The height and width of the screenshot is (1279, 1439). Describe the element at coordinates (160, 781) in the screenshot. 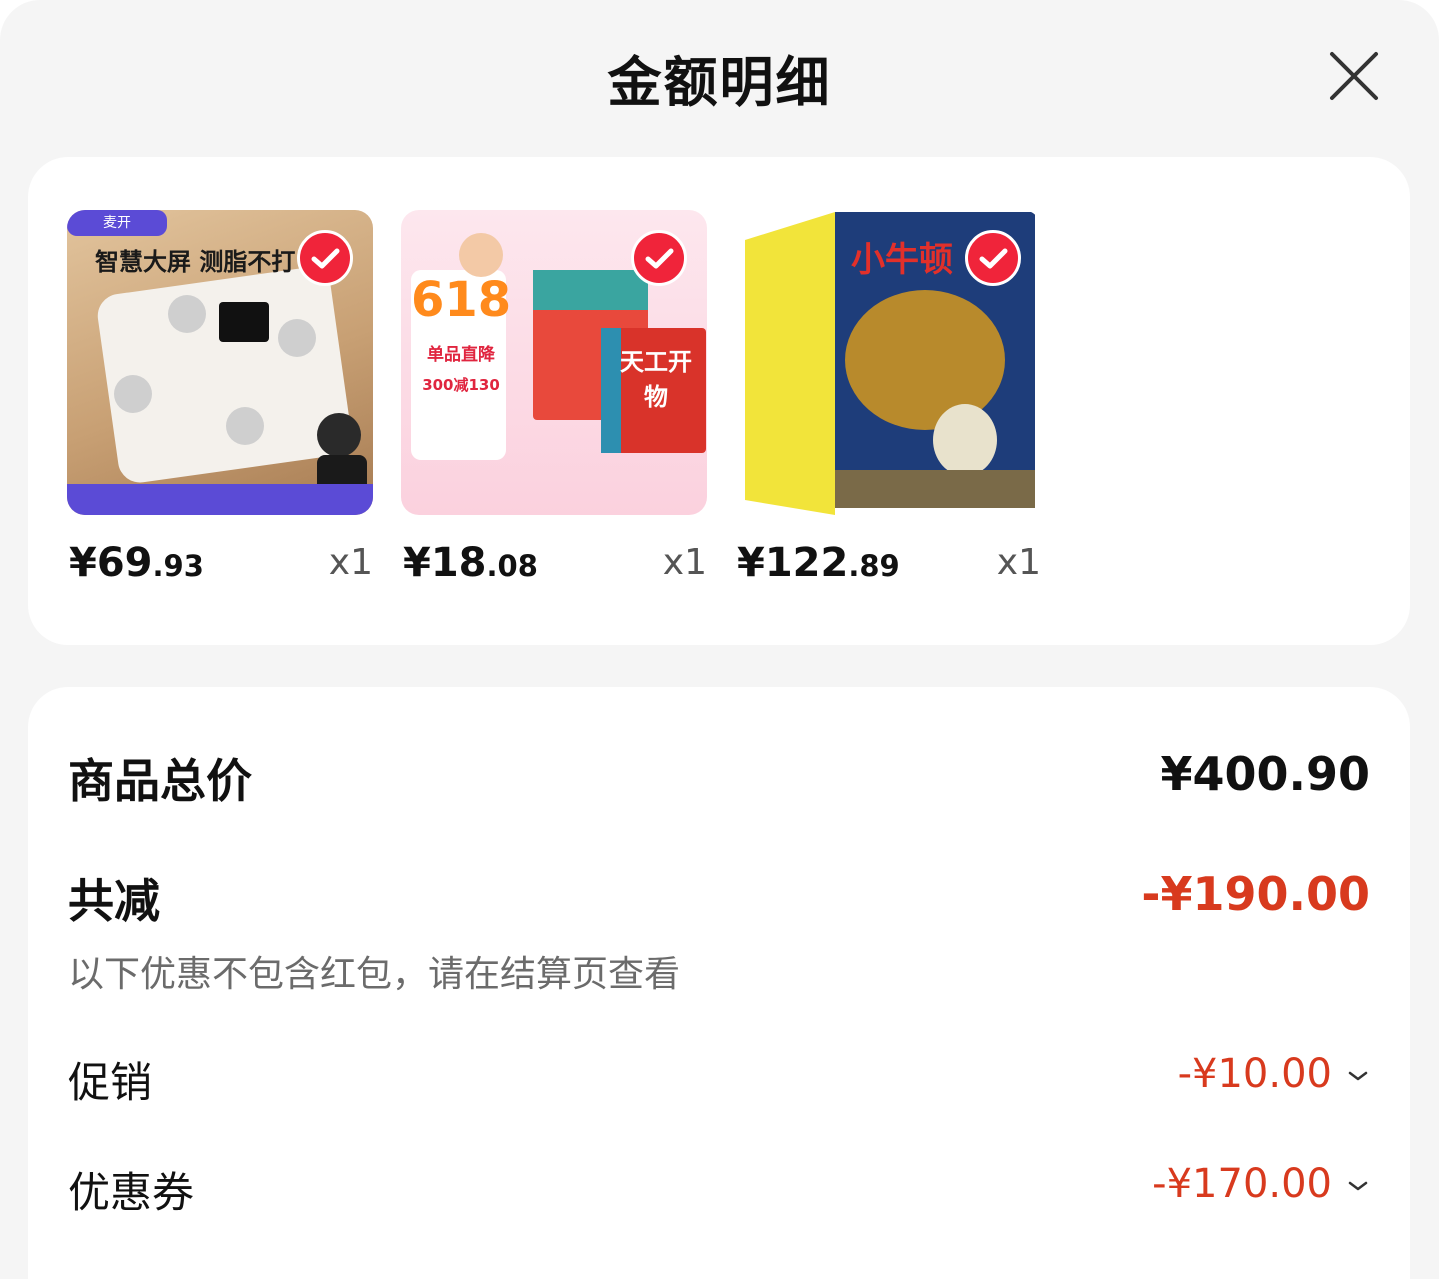

I see `total-price-label: 商品总价` at that location.